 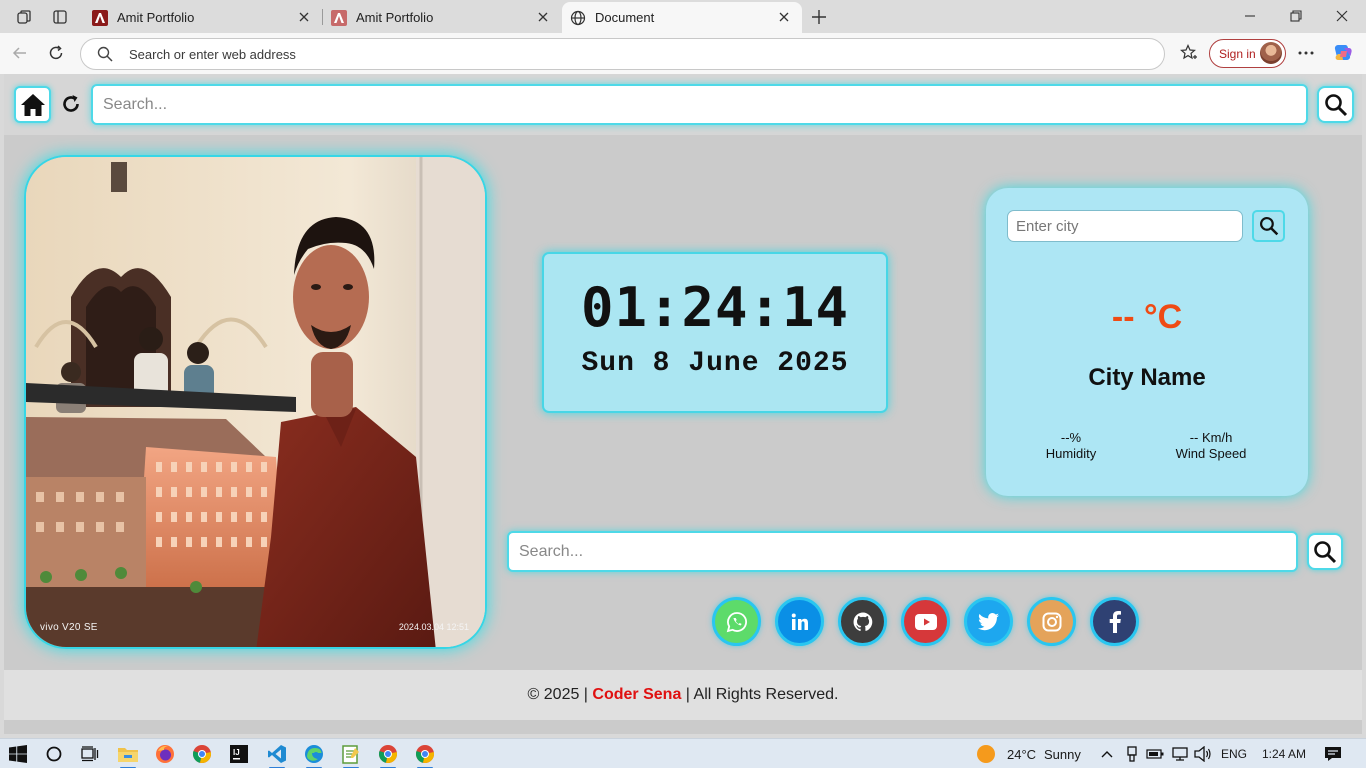 I want to click on linkedin-link, so click(x=799, y=621).